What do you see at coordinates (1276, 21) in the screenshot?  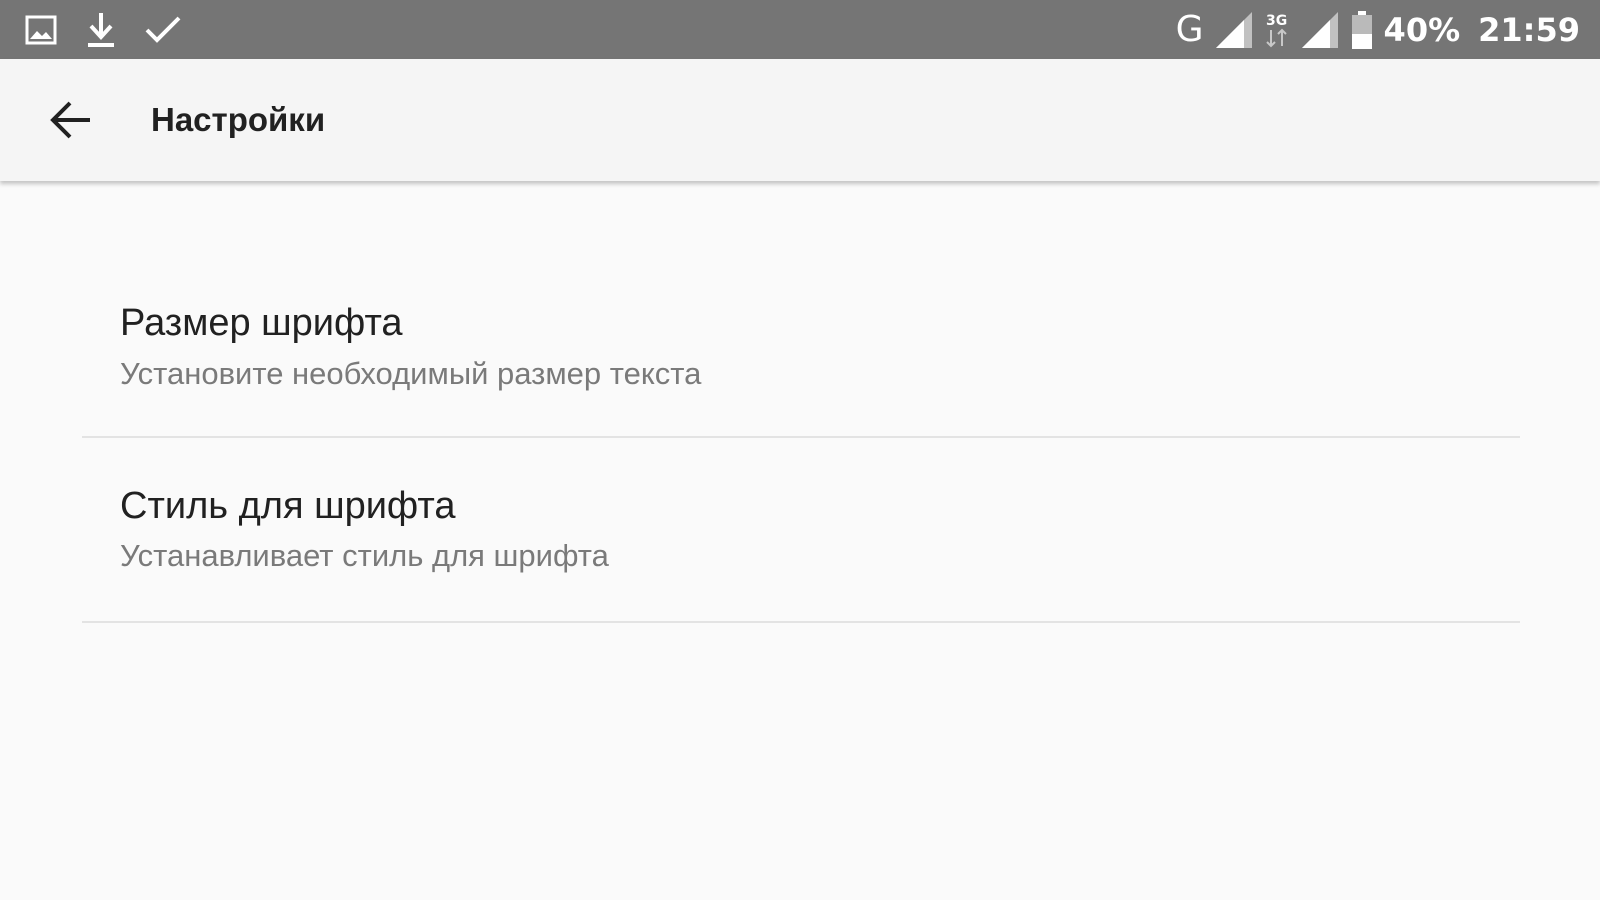 I see `network2-label: 3G` at bounding box center [1276, 21].